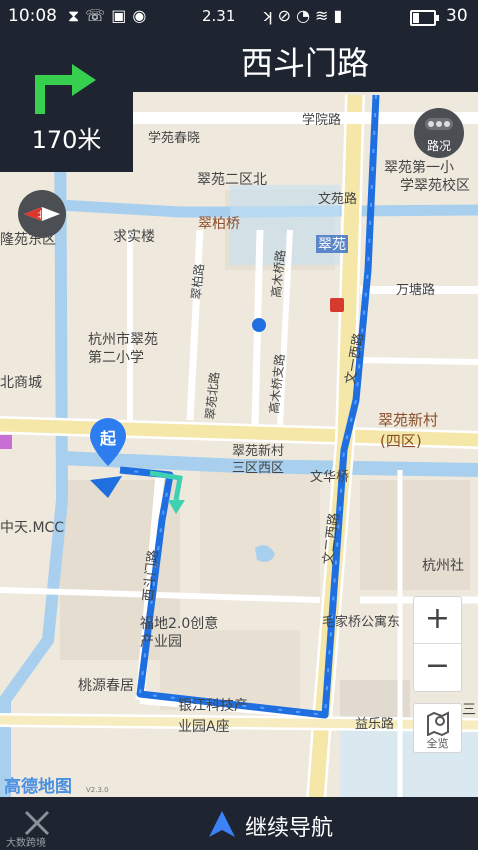 This screenshot has width=478, height=850. Describe the element at coordinates (469, 710) in the screenshot. I see `map-label: 三` at that location.